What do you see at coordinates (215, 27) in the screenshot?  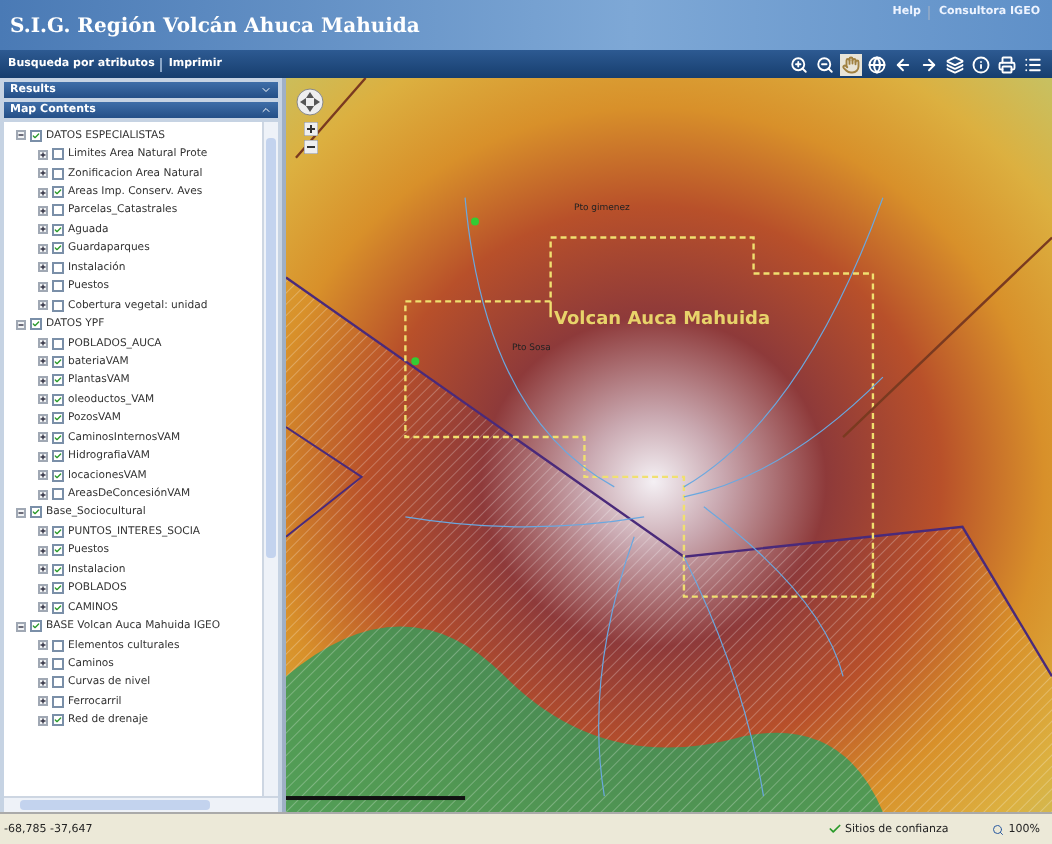 I see `app-title: S.I.G. Región Volcán Ahuca Mahuida` at bounding box center [215, 27].